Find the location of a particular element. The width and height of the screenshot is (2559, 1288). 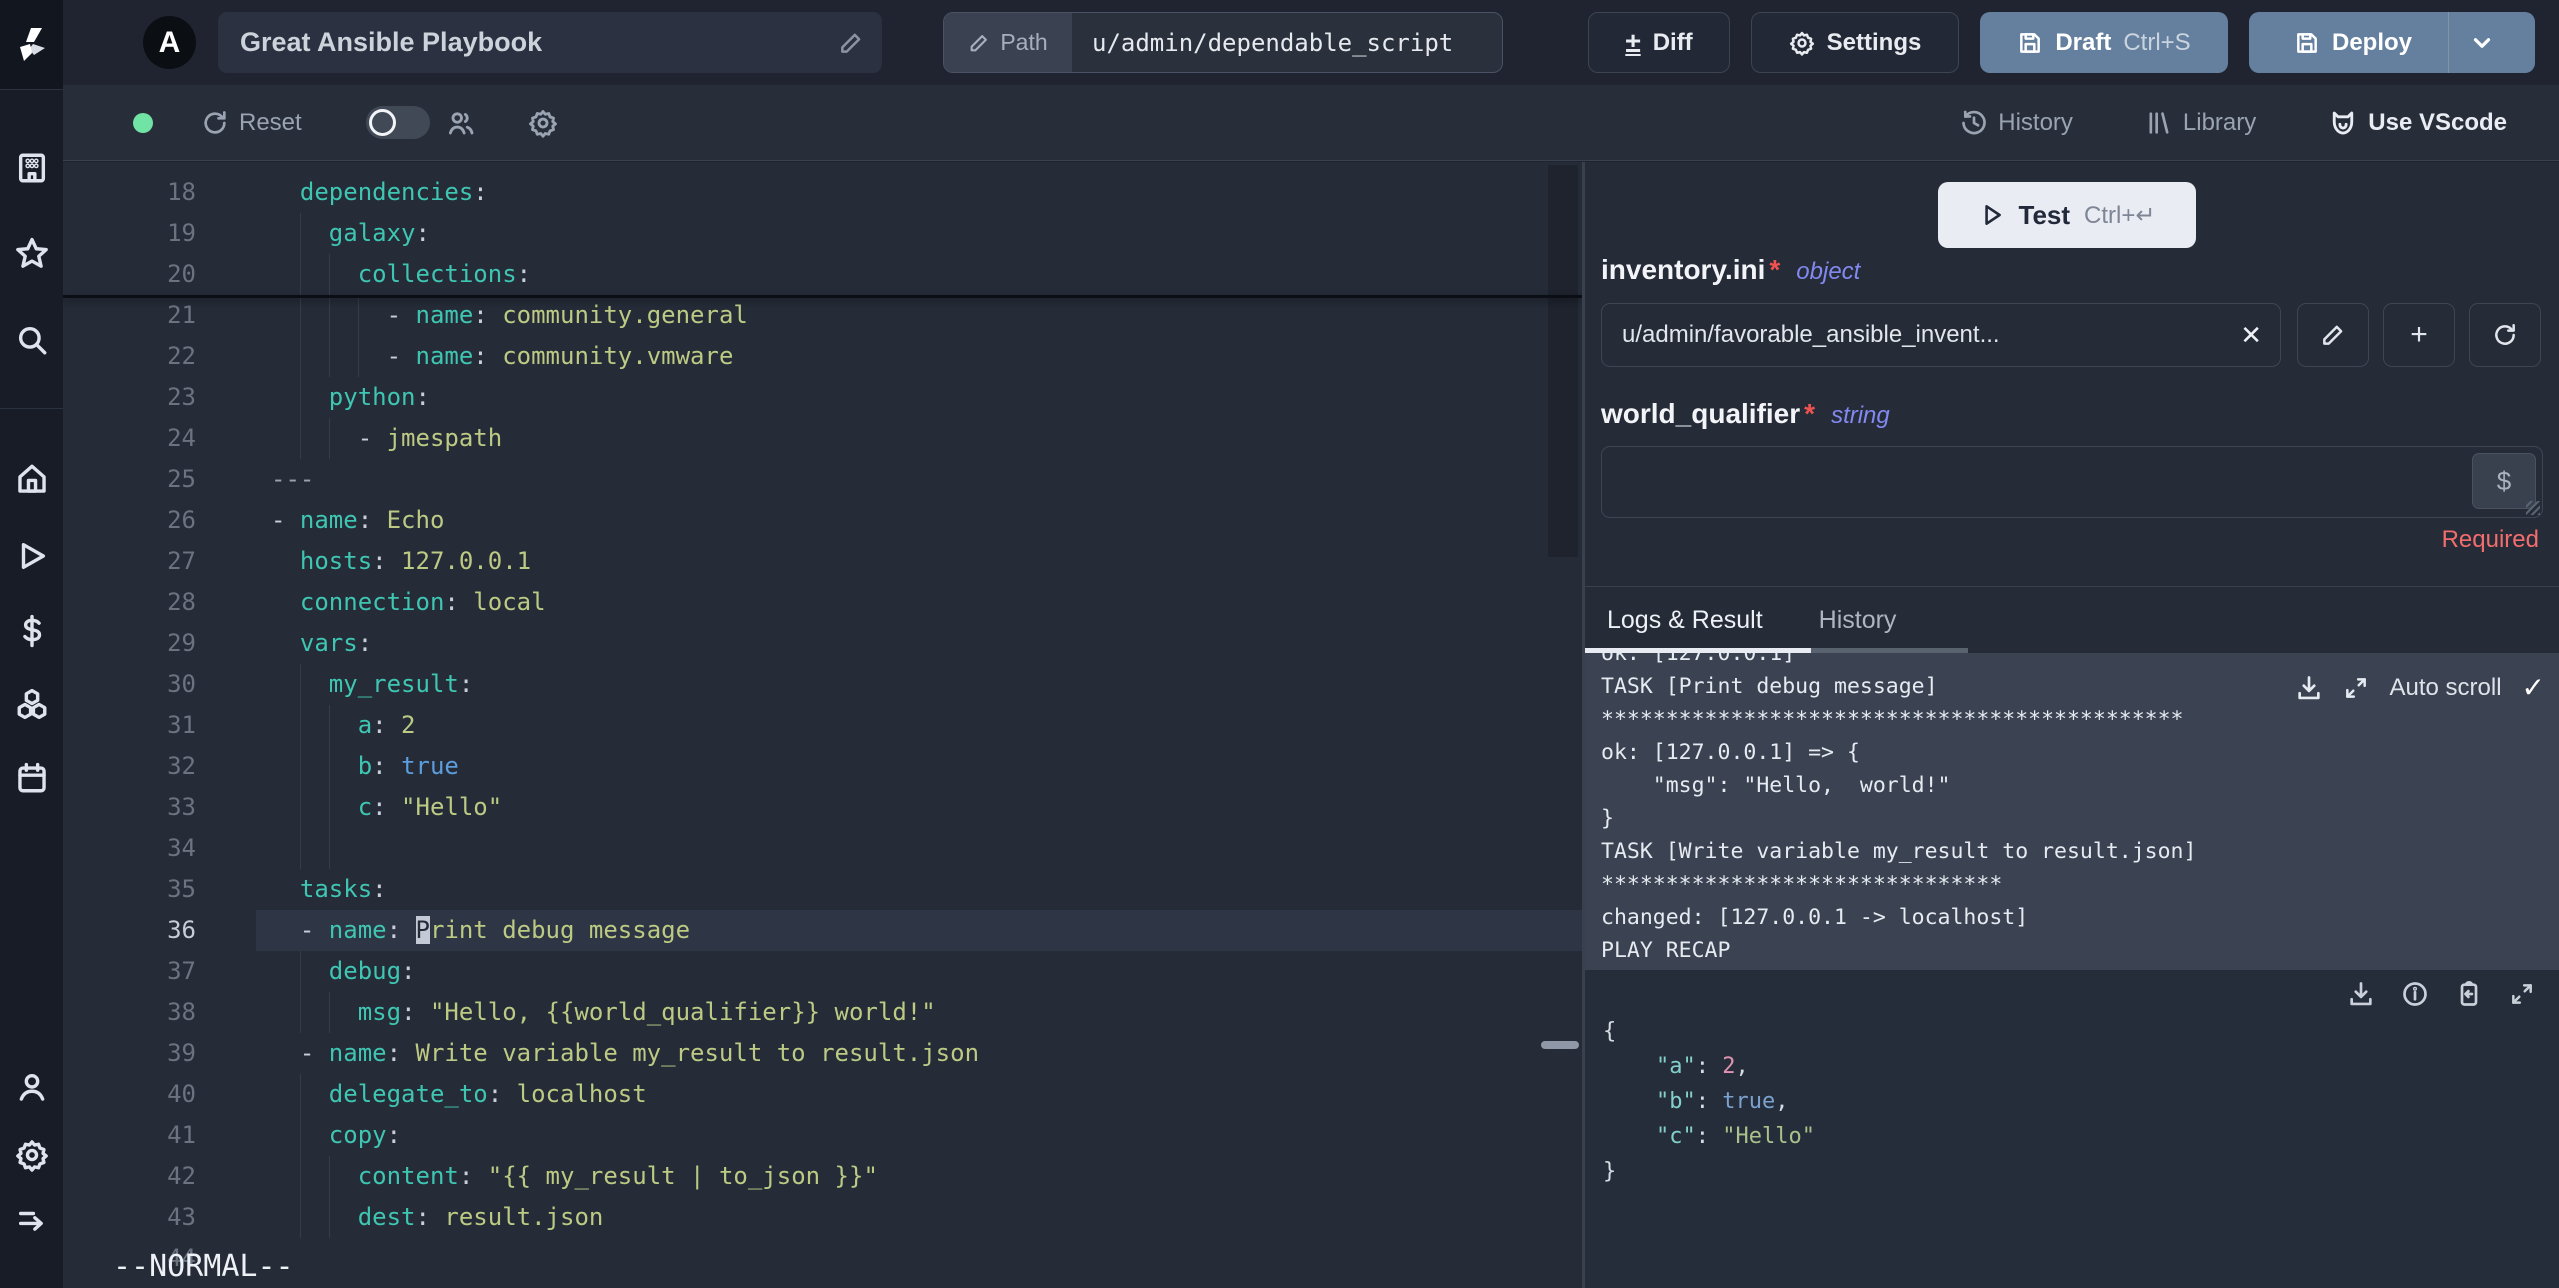

use-vscode-button: Use VScode is located at coordinates (2417, 123).